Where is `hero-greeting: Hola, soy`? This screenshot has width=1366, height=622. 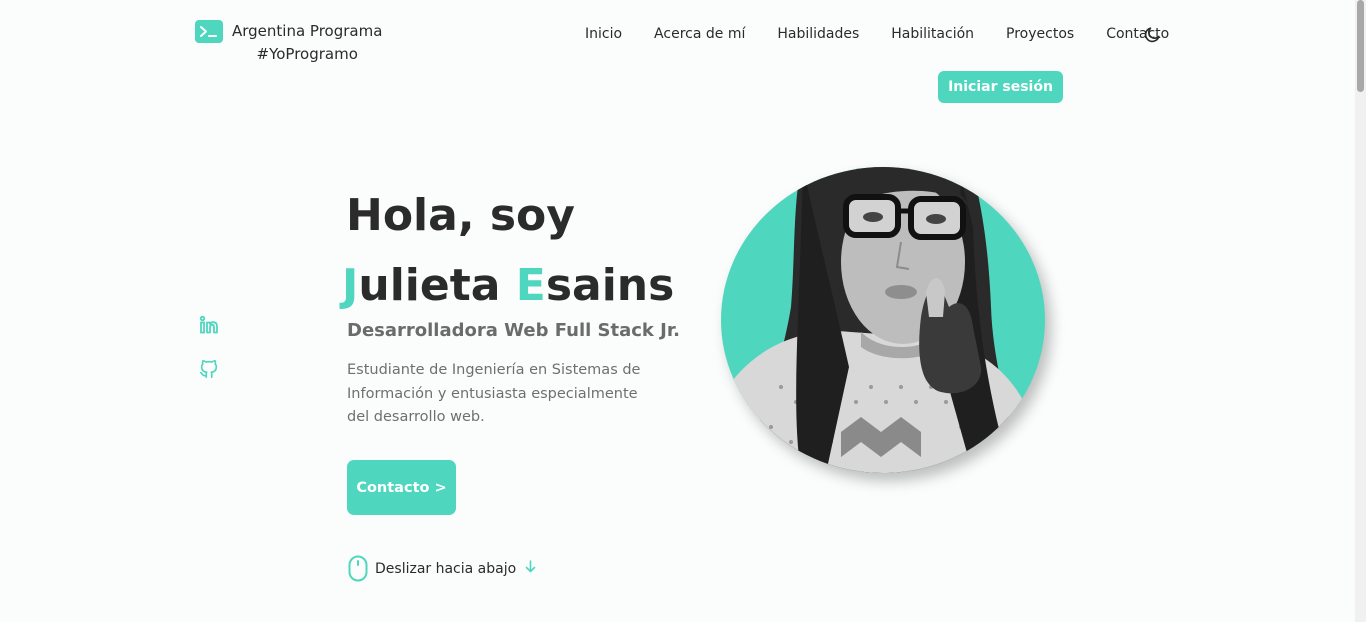
hero-greeting: Hola, soy is located at coordinates (460, 215).